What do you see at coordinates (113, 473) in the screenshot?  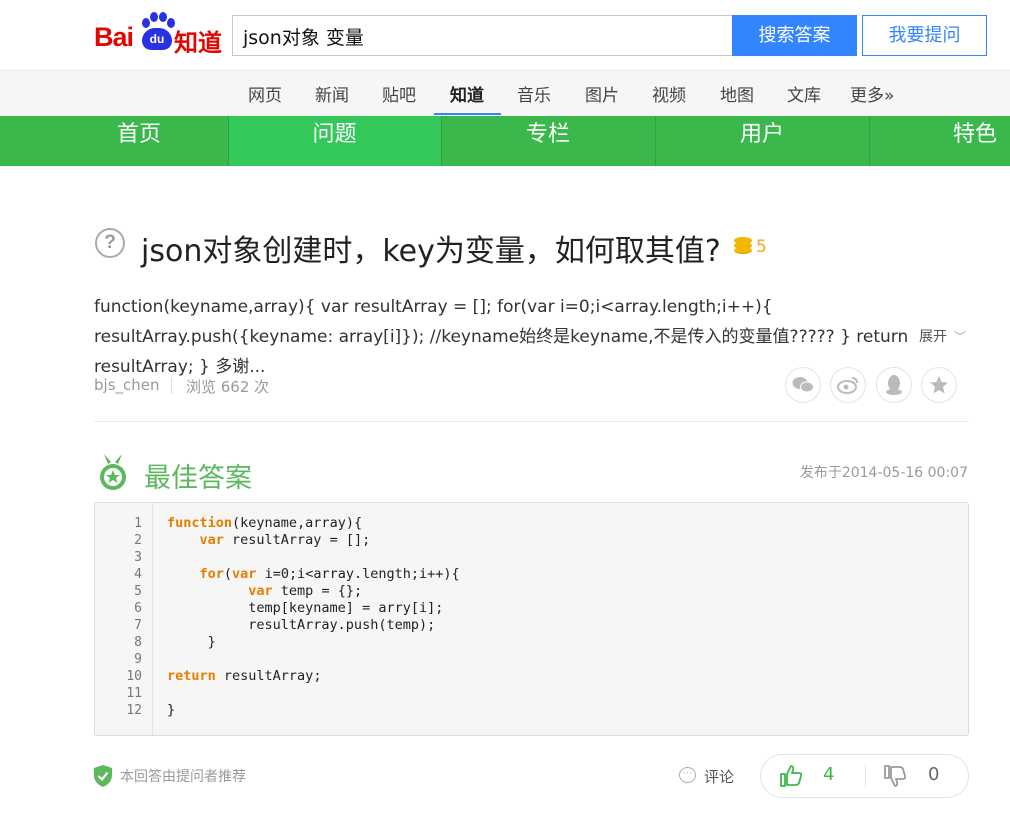 I see `best-answer-medal-icon` at bounding box center [113, 473].